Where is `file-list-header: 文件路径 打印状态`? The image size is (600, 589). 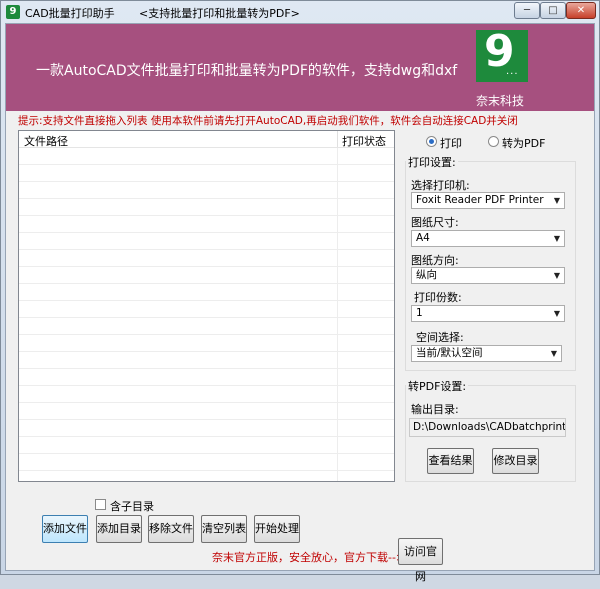 file-list-header: 文件路径 打印状态 is located at coordinates (206, 139).